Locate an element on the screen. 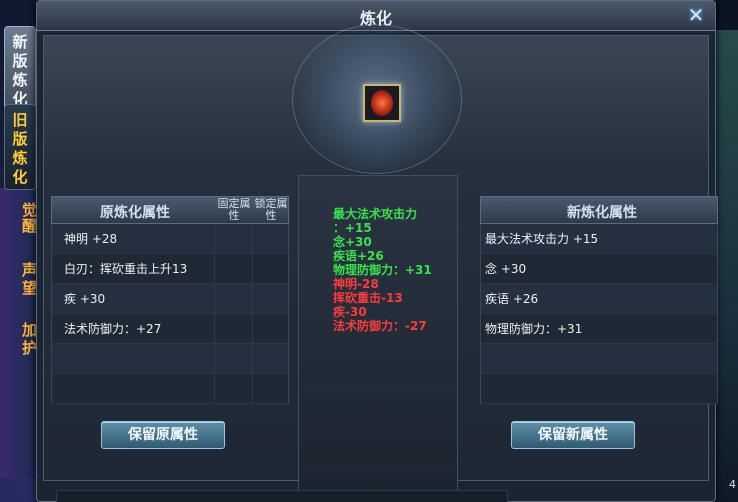  table-rows: 神明 +28 白刃：挥砍重击上升13 疾 +30 法术防御力：+27 is located at coordinates (170, 314).